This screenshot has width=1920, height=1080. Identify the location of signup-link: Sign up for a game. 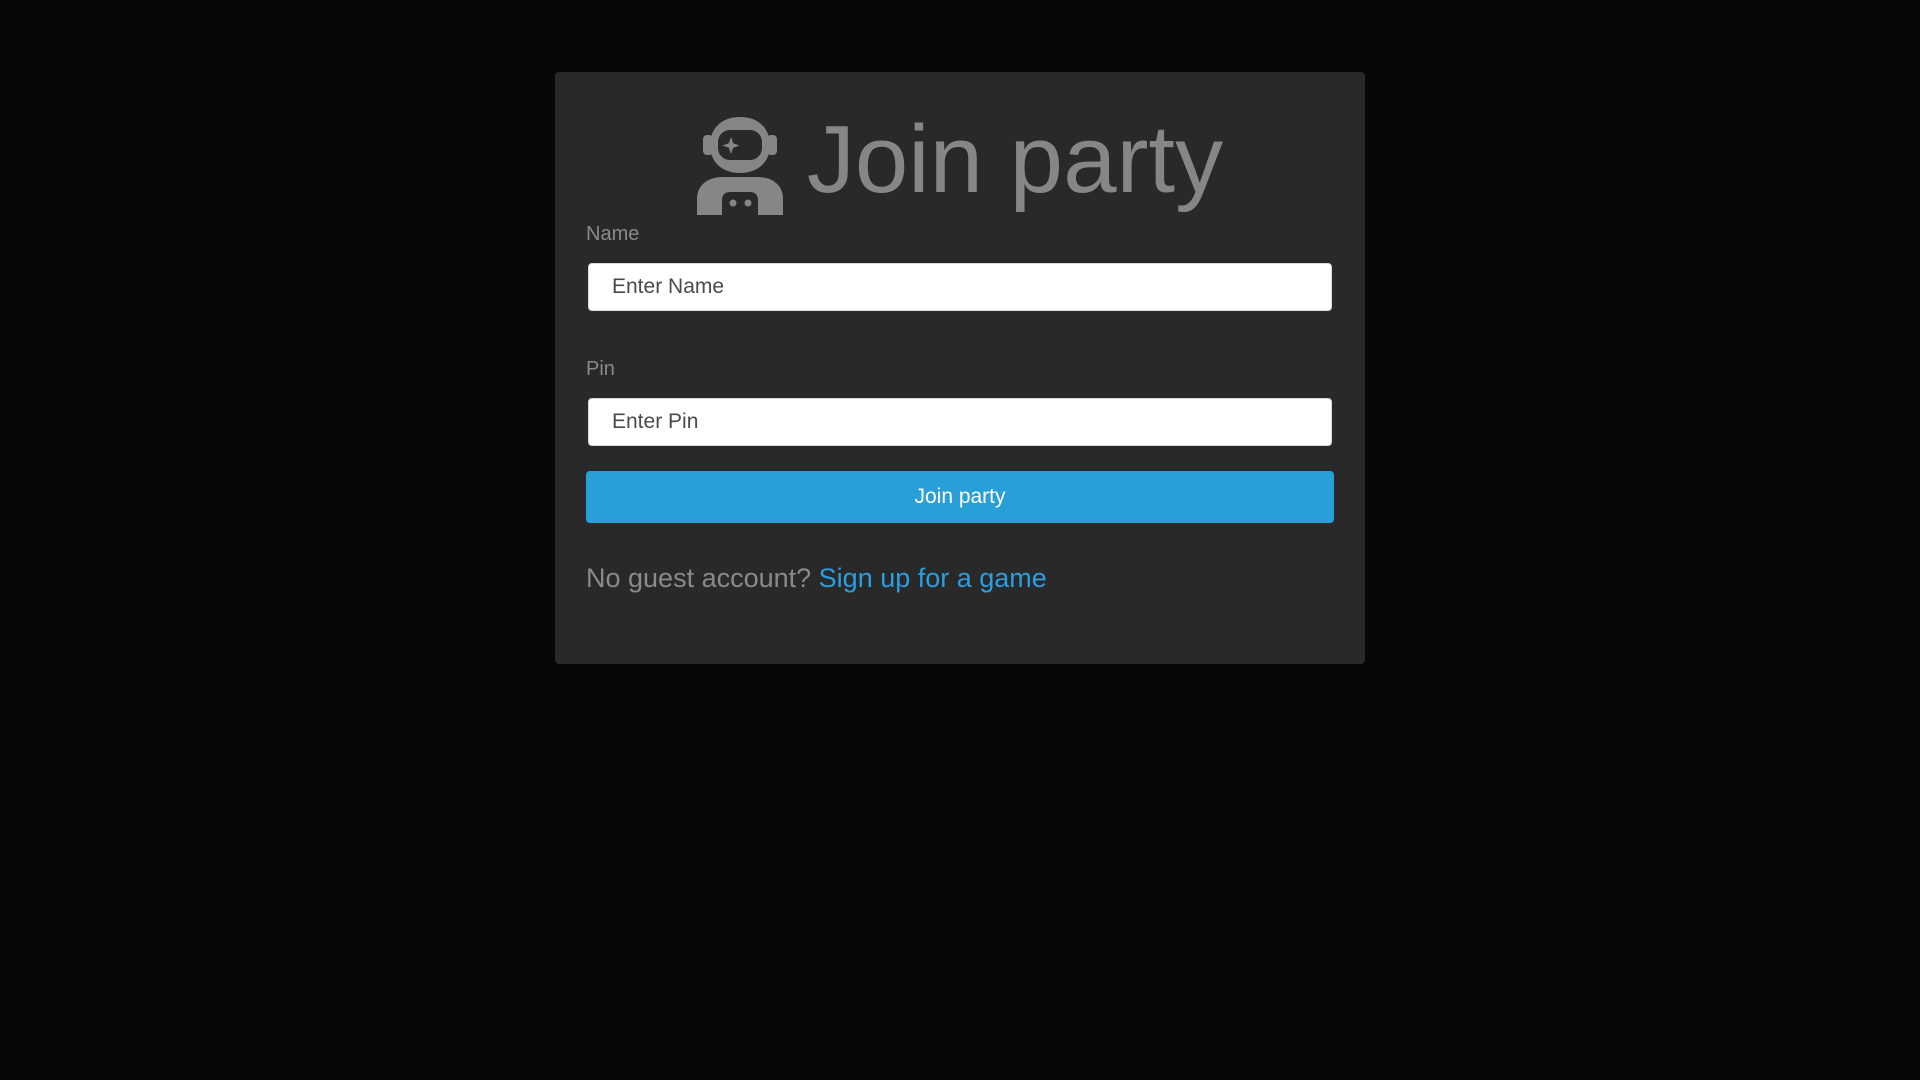
(933, 578).